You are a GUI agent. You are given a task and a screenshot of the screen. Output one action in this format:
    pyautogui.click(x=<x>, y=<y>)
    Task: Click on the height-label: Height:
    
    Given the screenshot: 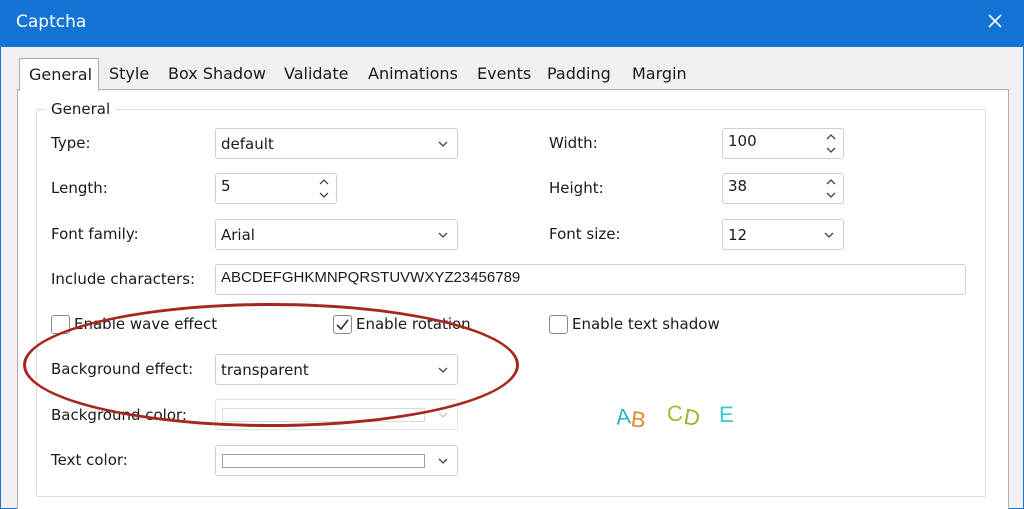 What is the action you would take?
    pyautogui.click(x=576, y=188)
    